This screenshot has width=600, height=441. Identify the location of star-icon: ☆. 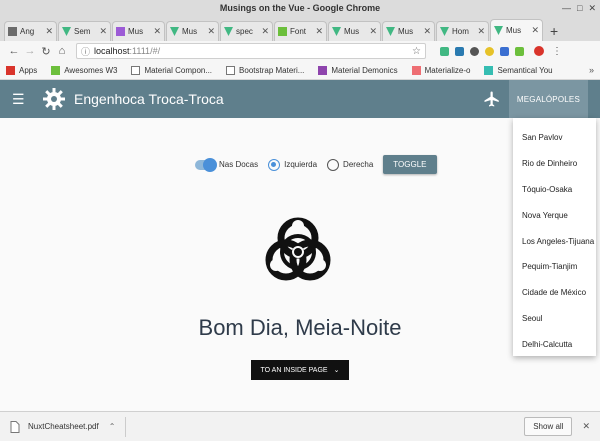
(416, 51).